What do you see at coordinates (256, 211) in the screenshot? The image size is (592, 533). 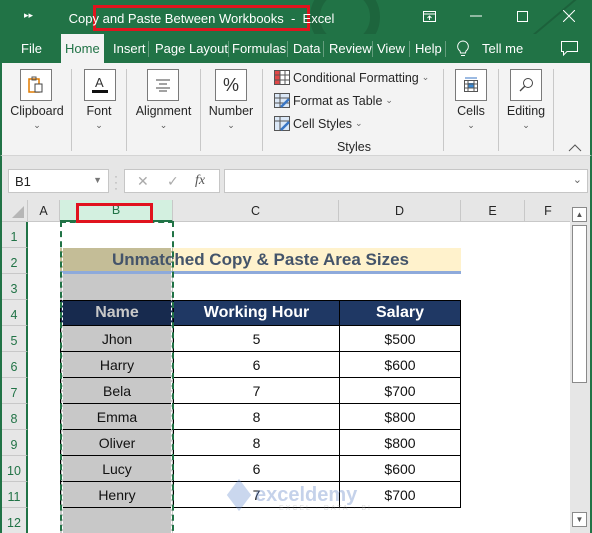 I see `column-header-c: C` at bounding box center [256, 211].